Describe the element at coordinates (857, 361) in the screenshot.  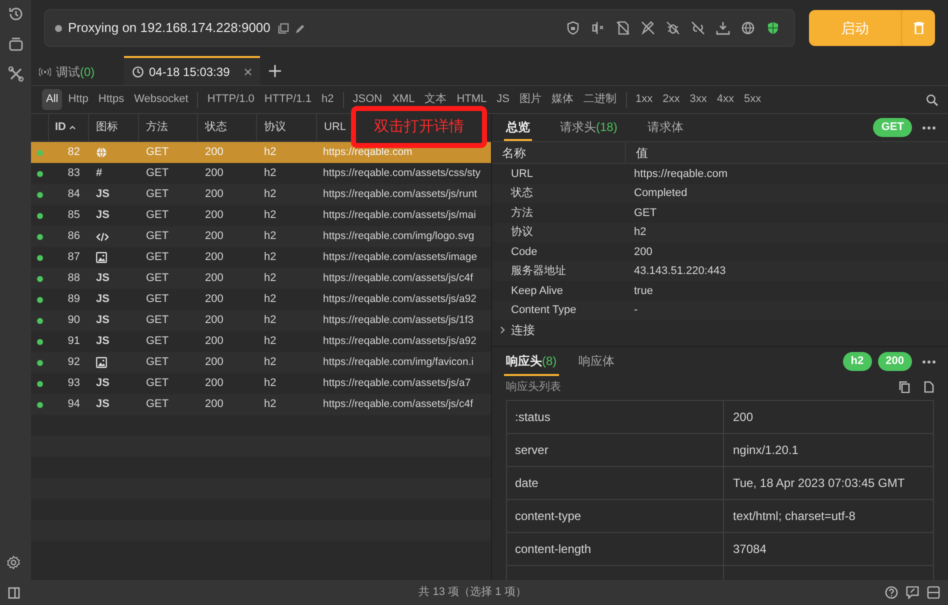
I see `status-badge: h2` at that location.